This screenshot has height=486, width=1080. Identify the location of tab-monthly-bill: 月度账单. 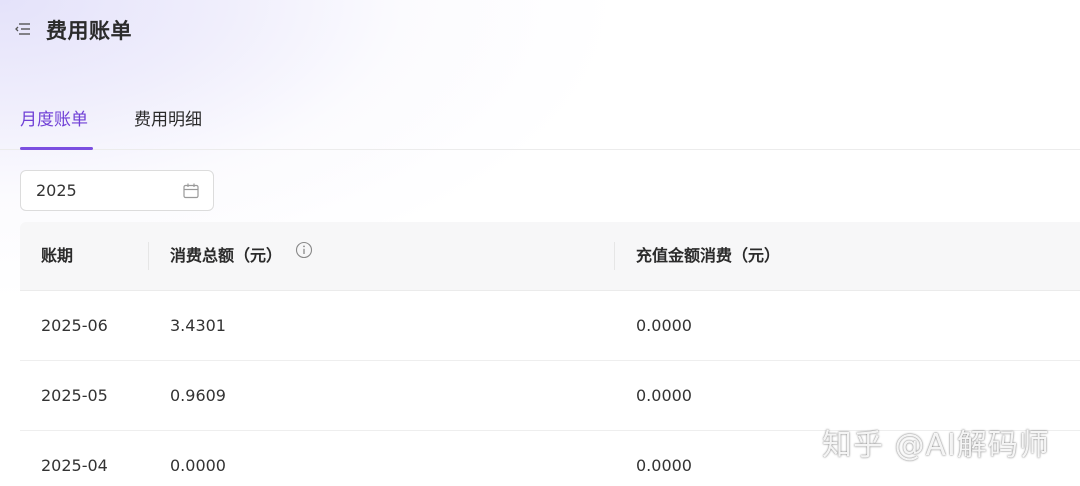
(54, 120).